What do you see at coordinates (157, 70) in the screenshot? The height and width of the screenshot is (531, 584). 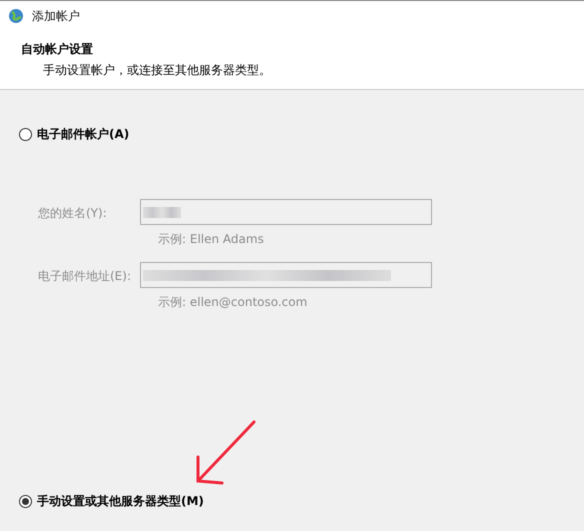 I see `header-subtitle: 手动设置帐户，或连接至其他服务器类型。` at bounding box center [157, 70].